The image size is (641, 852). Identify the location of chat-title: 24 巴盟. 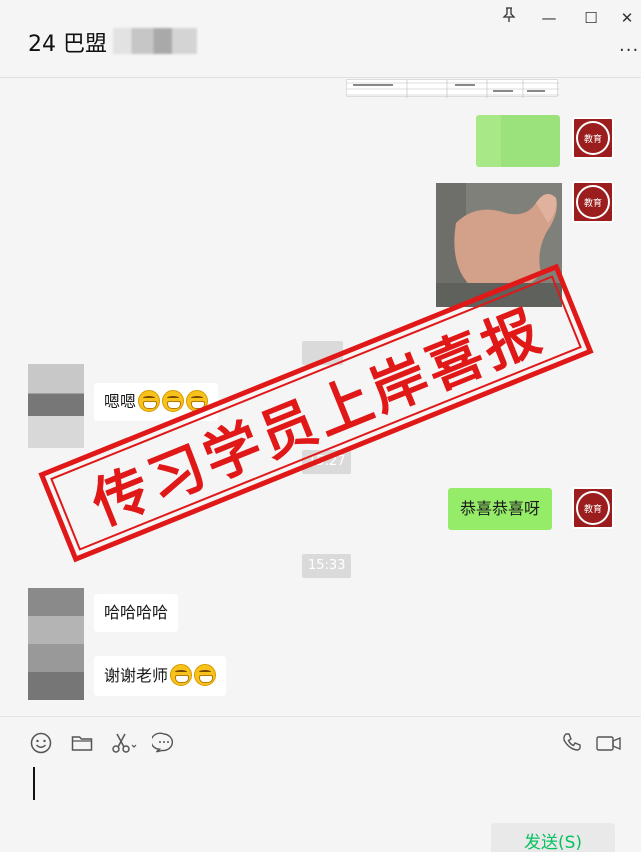
(67, 44).